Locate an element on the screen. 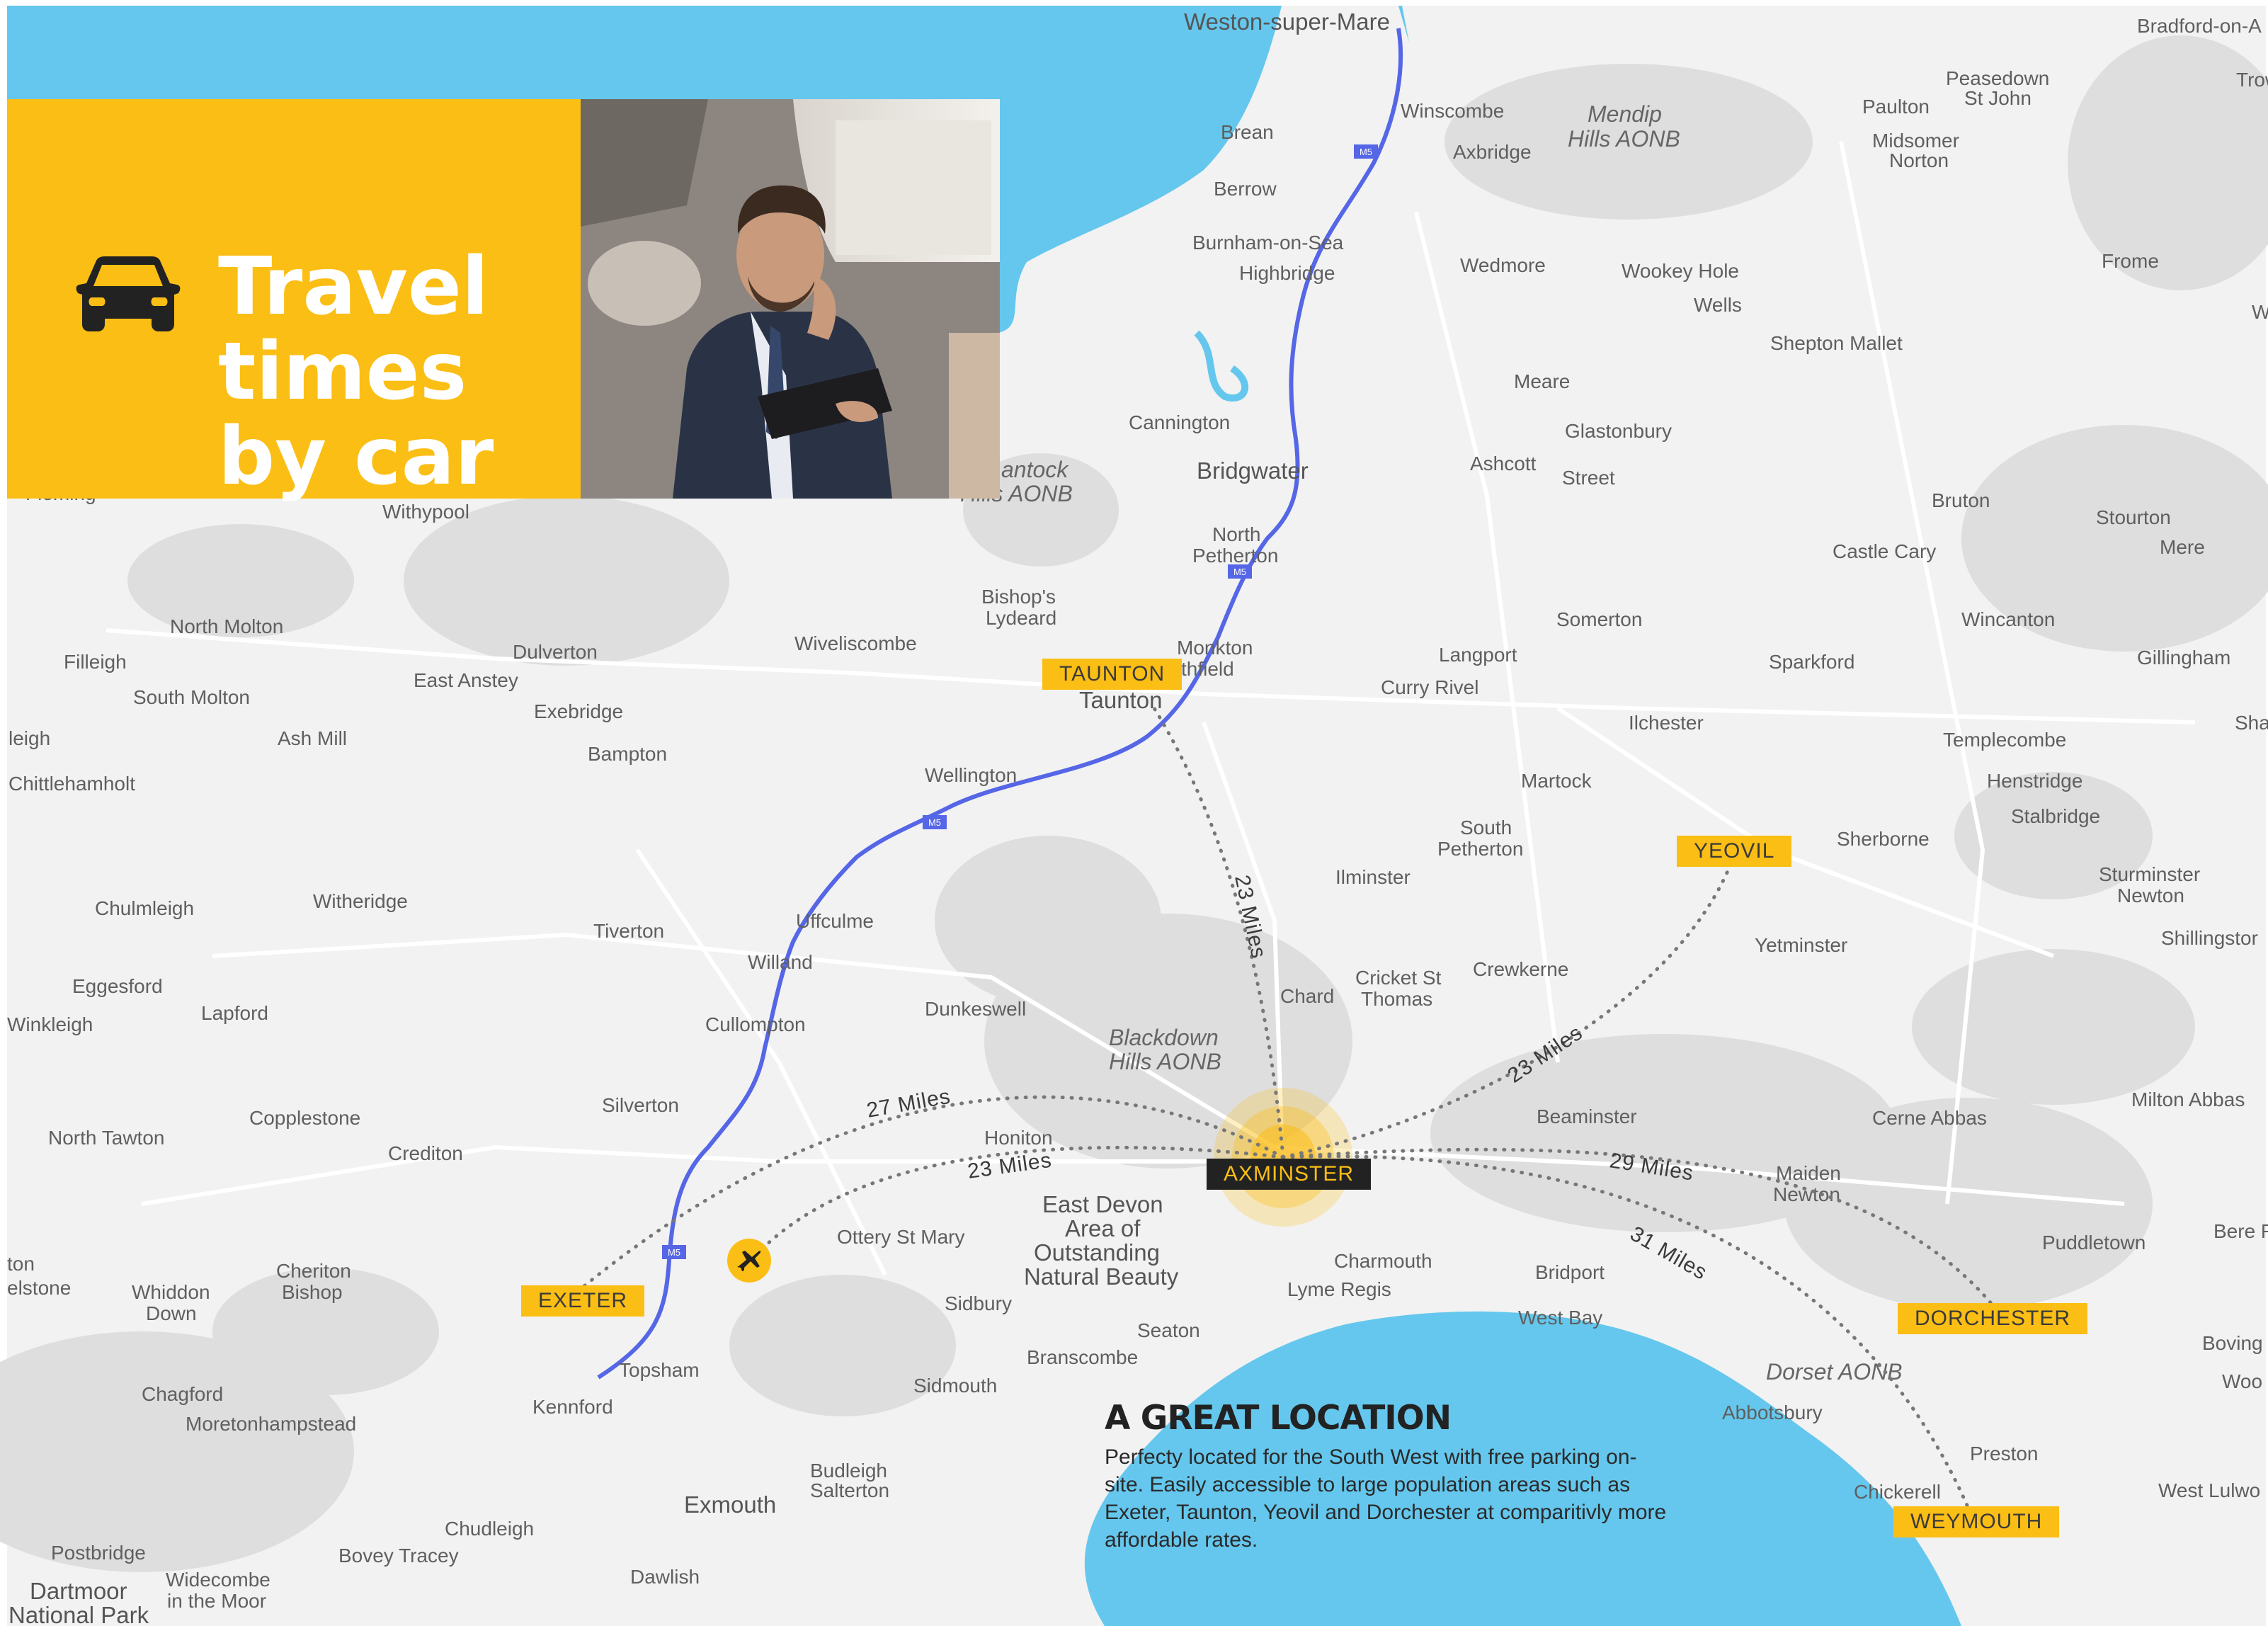 The height and width of the screenshot is (1626, 2268). svg-text: W is located at coordinates (2260, 312).